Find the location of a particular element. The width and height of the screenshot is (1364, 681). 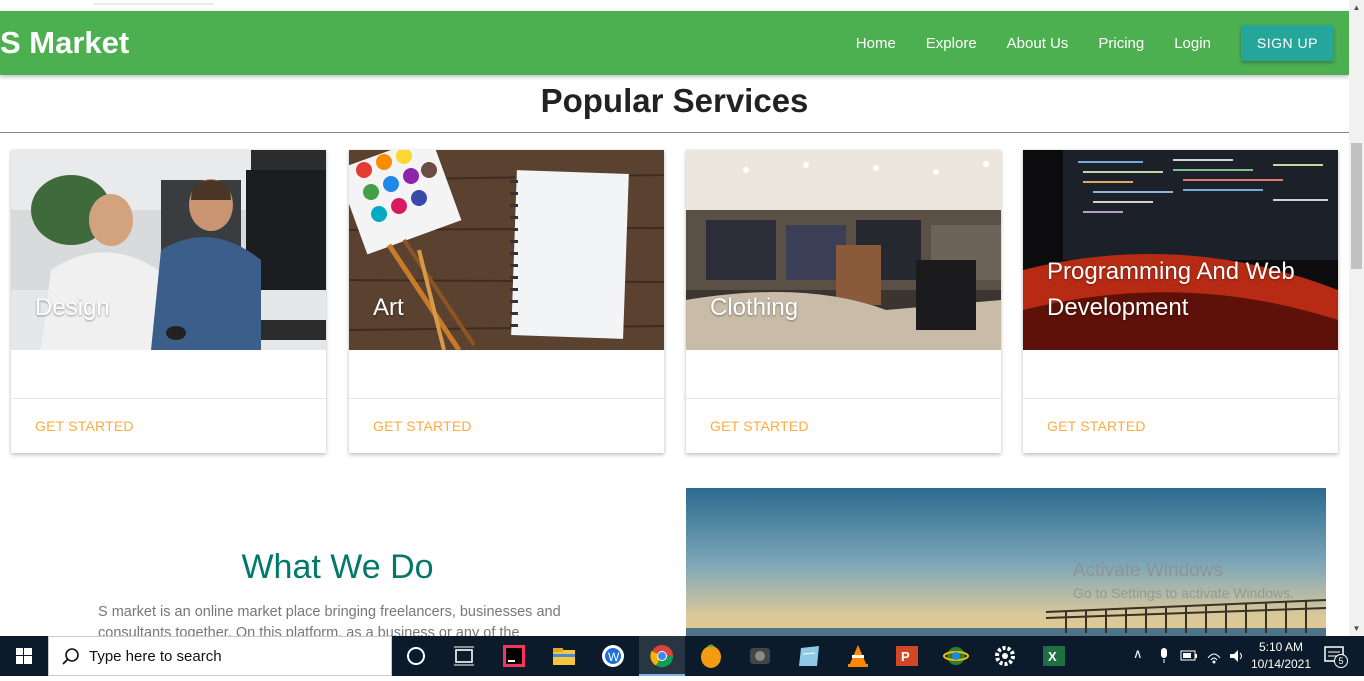

battery-icon is located at coordinates (1189, 656).